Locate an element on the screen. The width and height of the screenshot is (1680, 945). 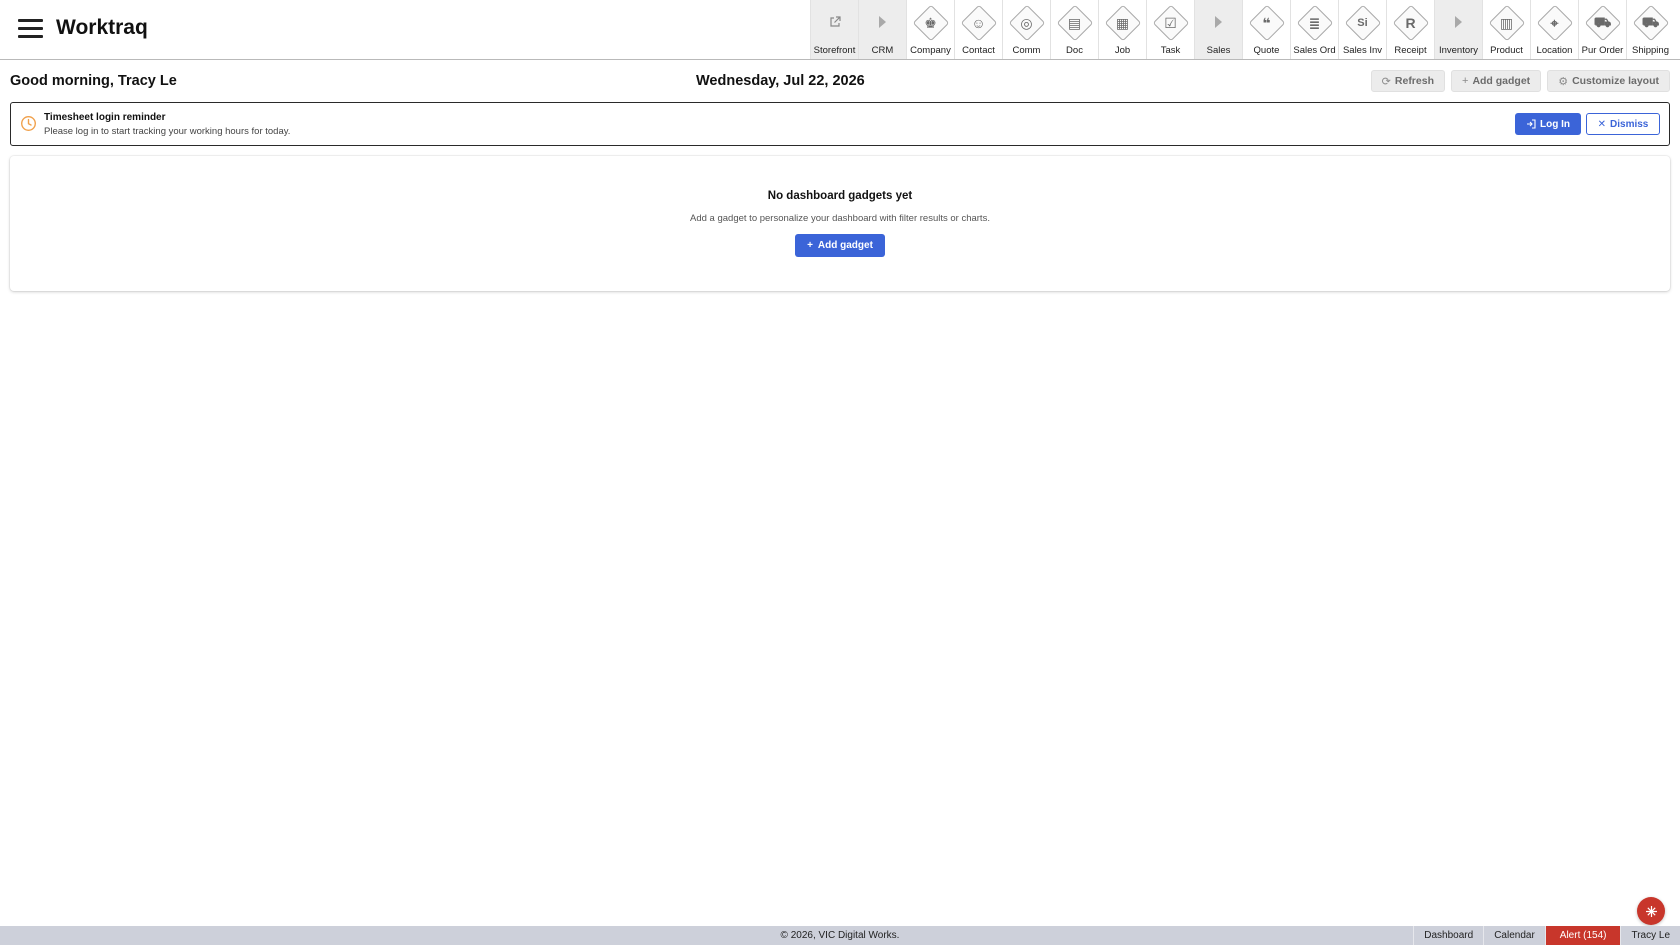
log-in-button: Log In is located at coordinates (1548, 124).